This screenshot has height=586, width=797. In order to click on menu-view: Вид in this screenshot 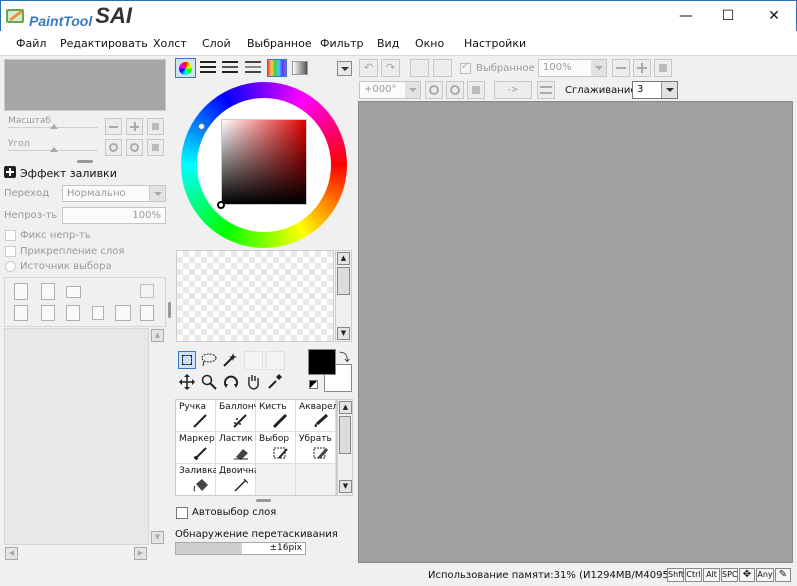, I will do `click(388, 43)`.